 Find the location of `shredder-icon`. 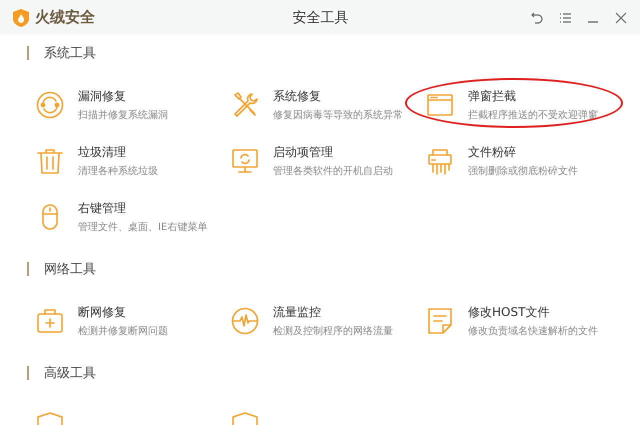

shredder-icon is located at coordinates (440, 161).